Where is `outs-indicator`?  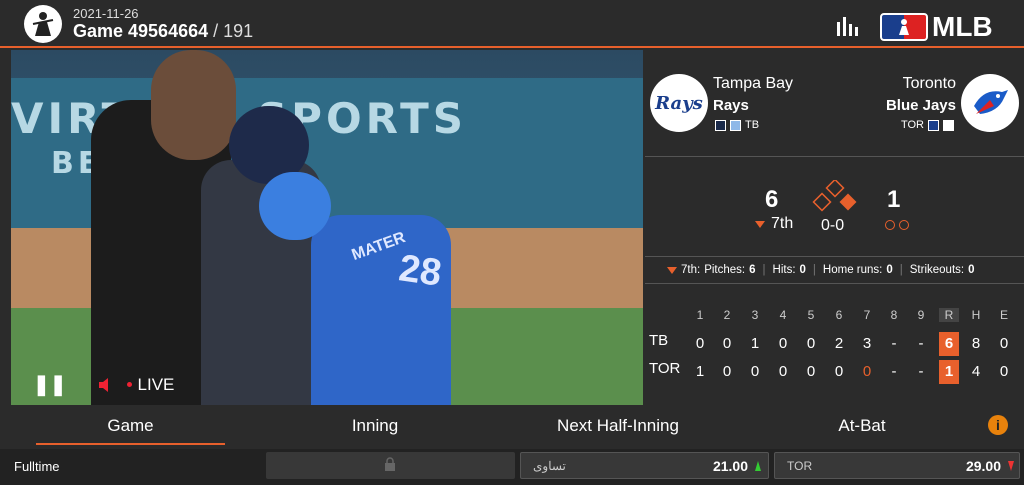
outs-indicator is located at coordinates (897, 225).